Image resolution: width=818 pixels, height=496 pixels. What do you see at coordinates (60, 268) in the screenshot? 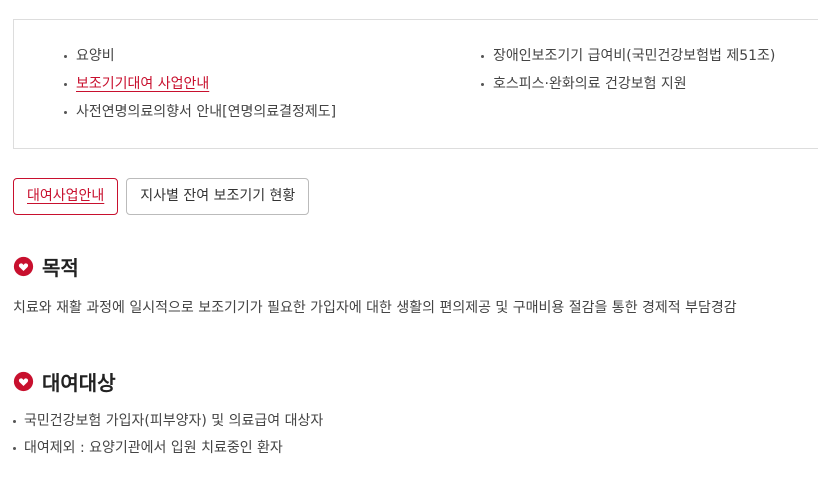
I see `purpose-title: 목적` at bounding box center [60, 268].